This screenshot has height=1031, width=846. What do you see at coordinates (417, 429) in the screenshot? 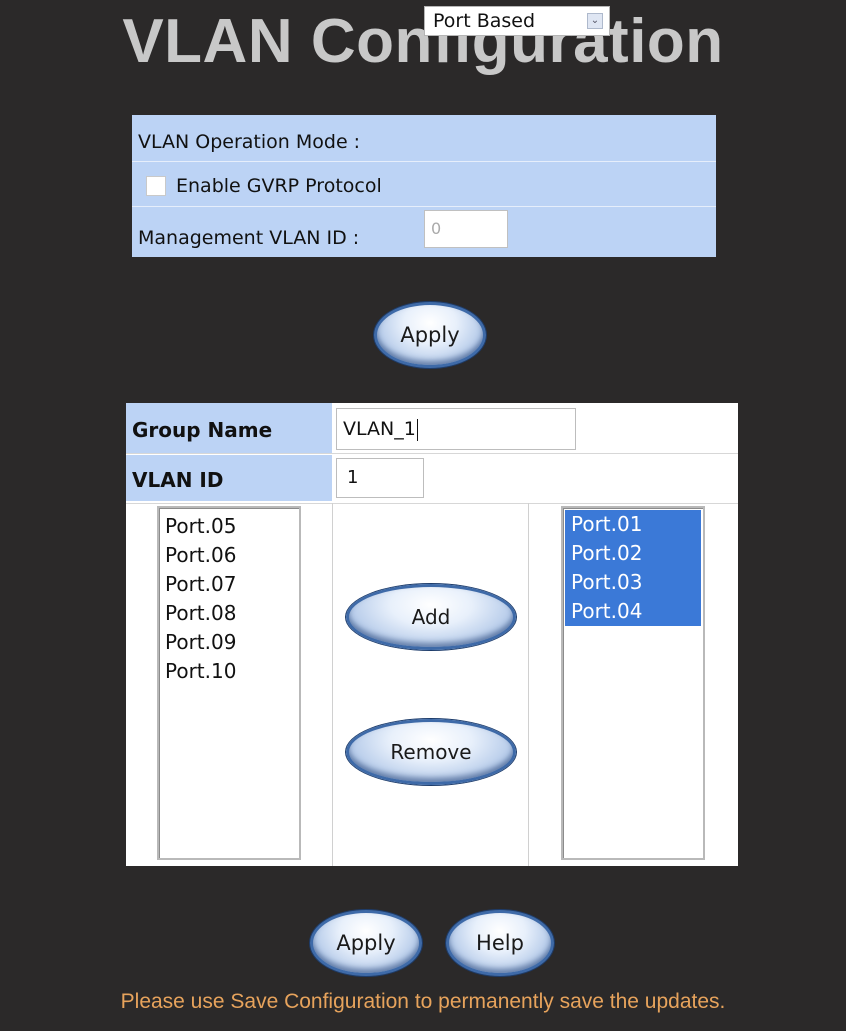
I see `text-cursor` at bounding box center [417, 429].